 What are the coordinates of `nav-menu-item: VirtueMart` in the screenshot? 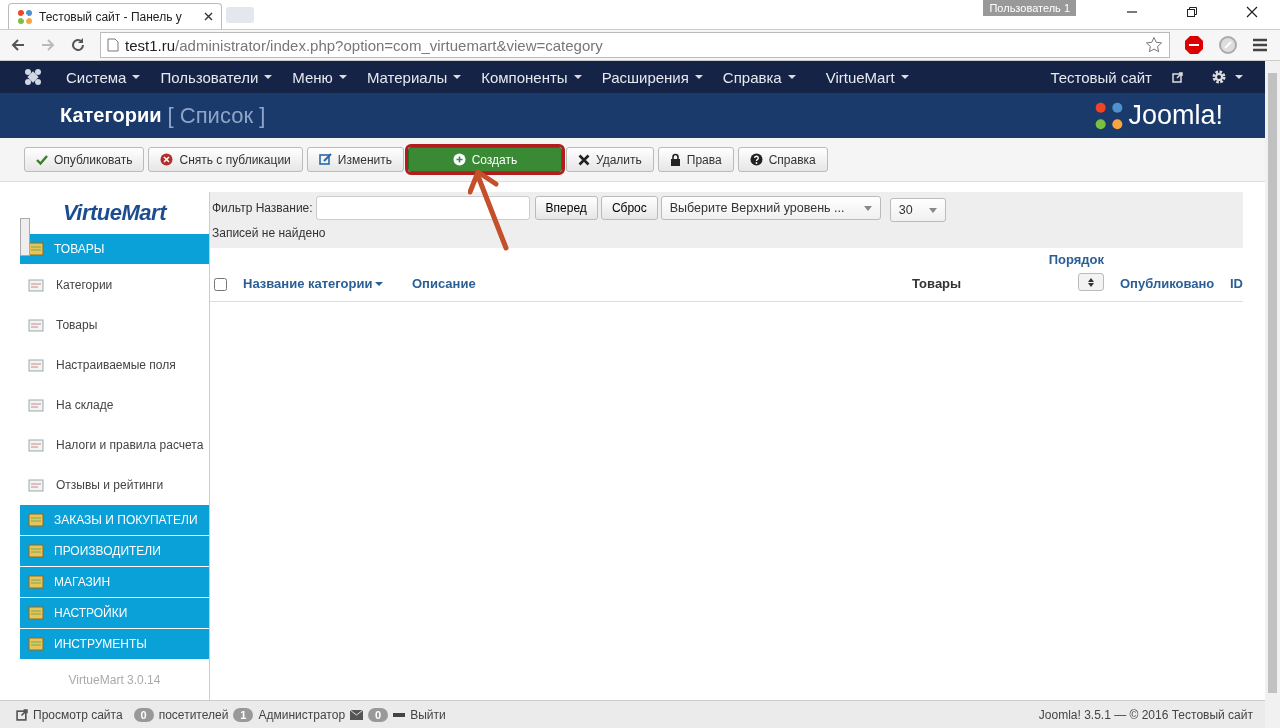 It's located at (867, 77).